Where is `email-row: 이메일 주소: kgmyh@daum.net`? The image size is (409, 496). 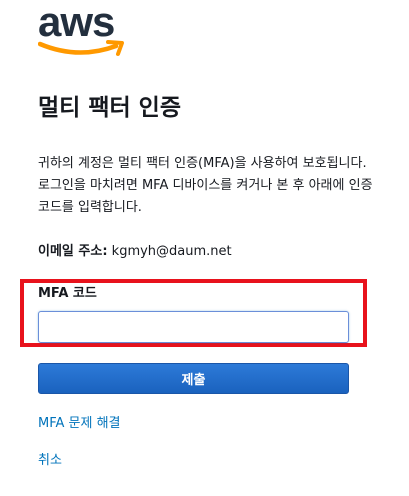 email-row: 이메일 주소: kgmyh@daum.net is located at coordinates (135, 252).